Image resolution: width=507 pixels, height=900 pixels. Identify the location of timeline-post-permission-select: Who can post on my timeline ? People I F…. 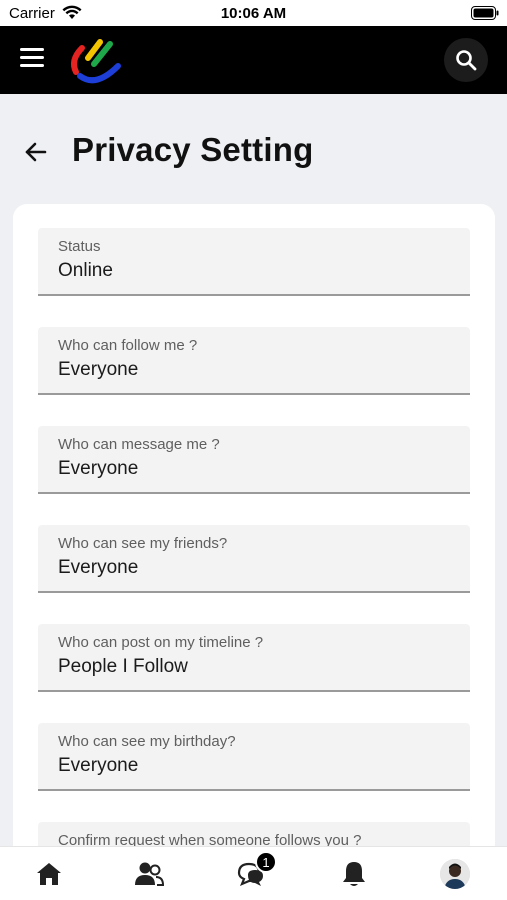
(254, 658).